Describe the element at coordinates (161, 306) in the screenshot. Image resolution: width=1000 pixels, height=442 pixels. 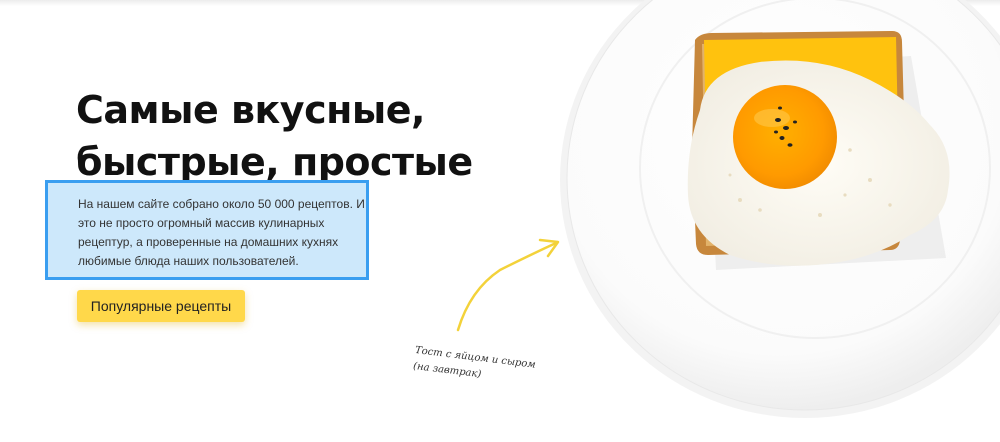
I see `popular-recipes-button: Популярные рецепты` at that location.